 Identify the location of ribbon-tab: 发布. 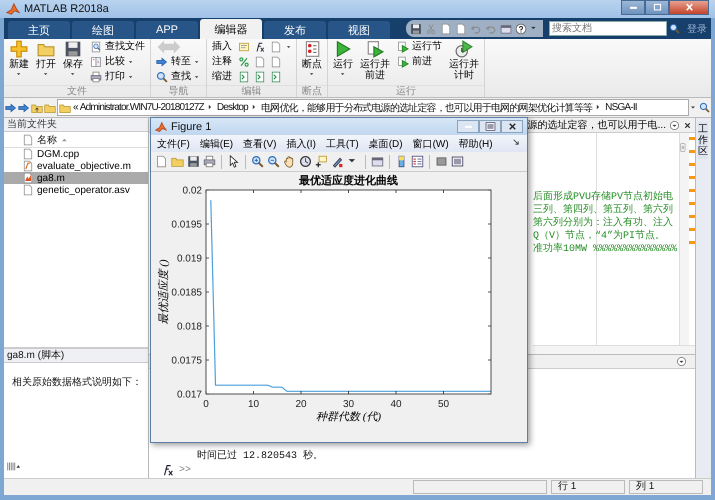
(295, 30).